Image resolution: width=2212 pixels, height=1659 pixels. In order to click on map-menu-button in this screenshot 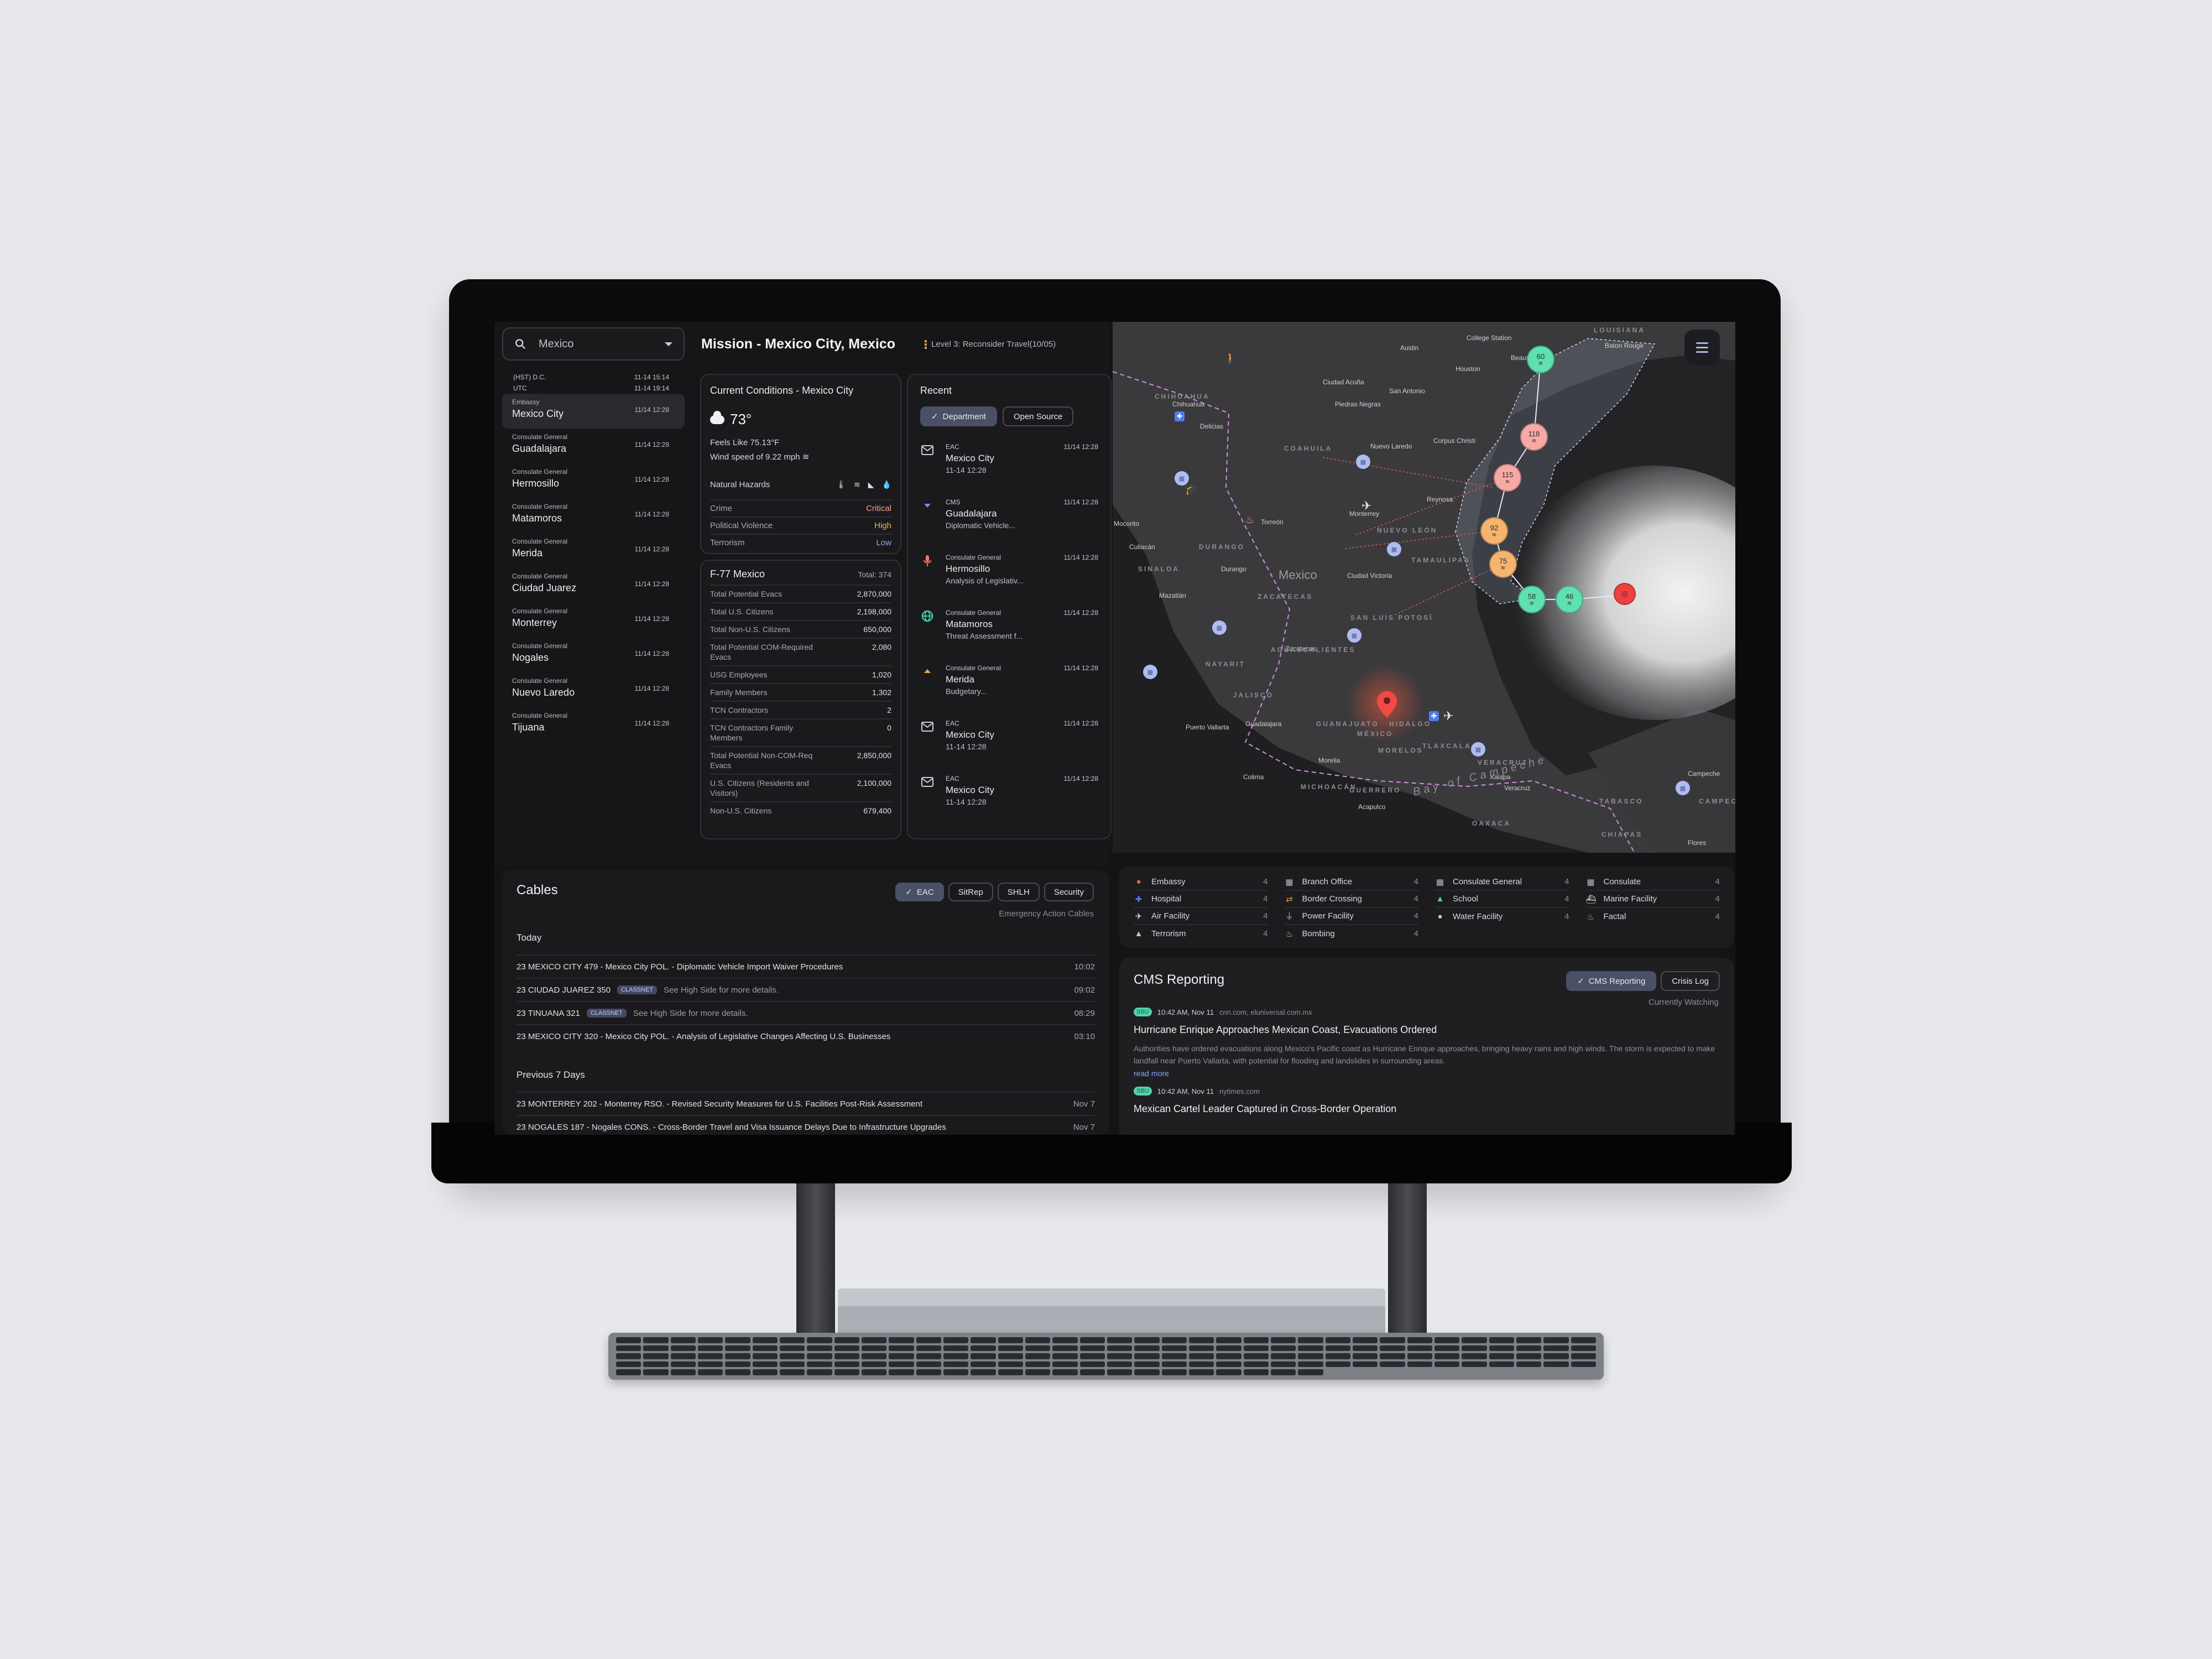, I will do `click(1702, 347)`.